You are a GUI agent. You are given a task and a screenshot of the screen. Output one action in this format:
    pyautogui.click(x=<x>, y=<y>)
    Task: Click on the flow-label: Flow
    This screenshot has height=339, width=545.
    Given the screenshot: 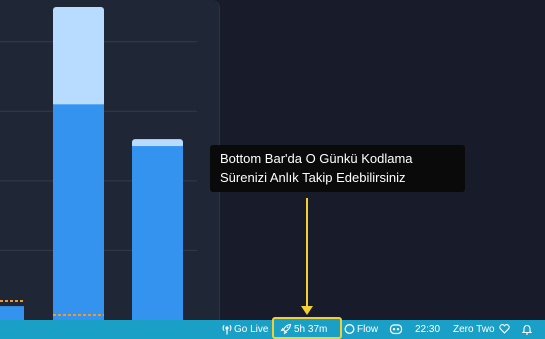 What is the action you would take?
    pyautogui.click(x=368, y=329)
    